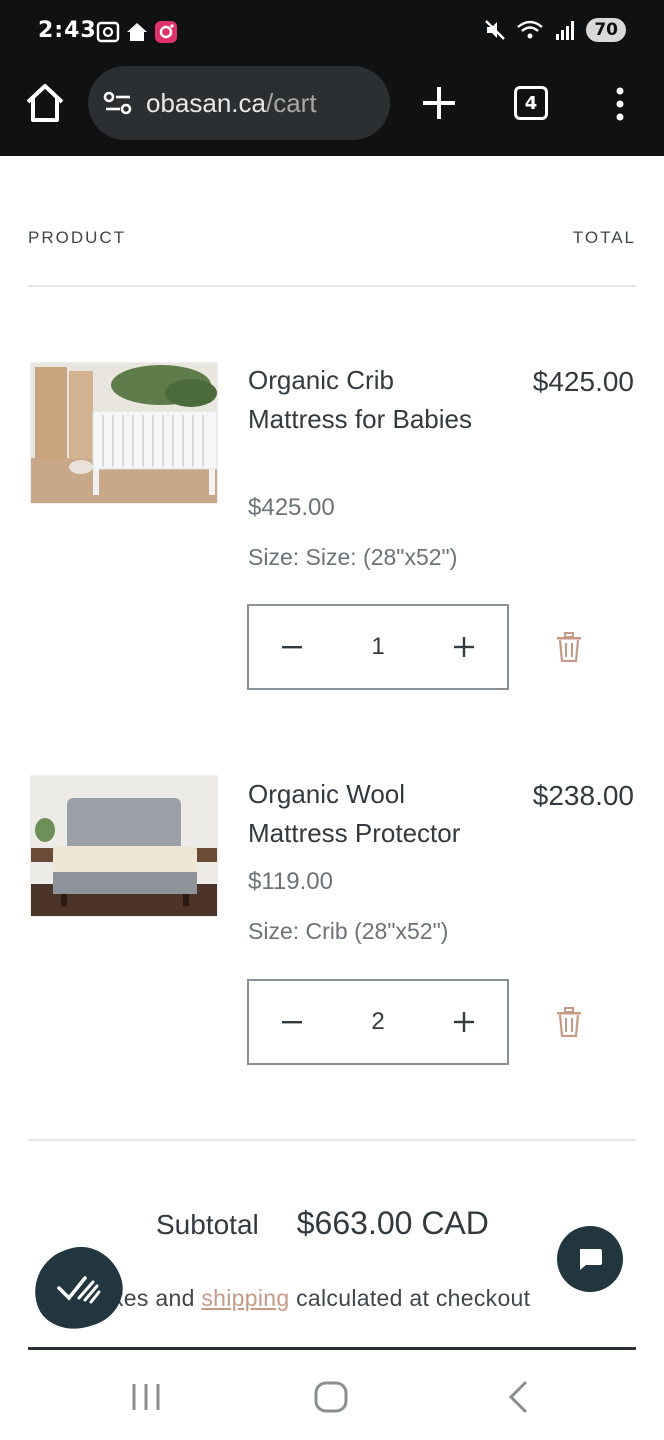 Image resolution: width=664 pixels, height=1440 pixels. I want to click on new-tab-button, so click(439, 103).